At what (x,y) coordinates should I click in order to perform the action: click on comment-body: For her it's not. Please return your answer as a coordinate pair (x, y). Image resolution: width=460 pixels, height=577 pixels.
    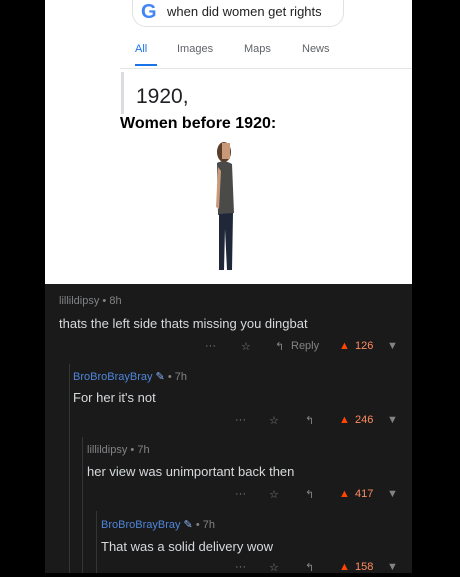
    Looking at the image, I should click on (114, 397).